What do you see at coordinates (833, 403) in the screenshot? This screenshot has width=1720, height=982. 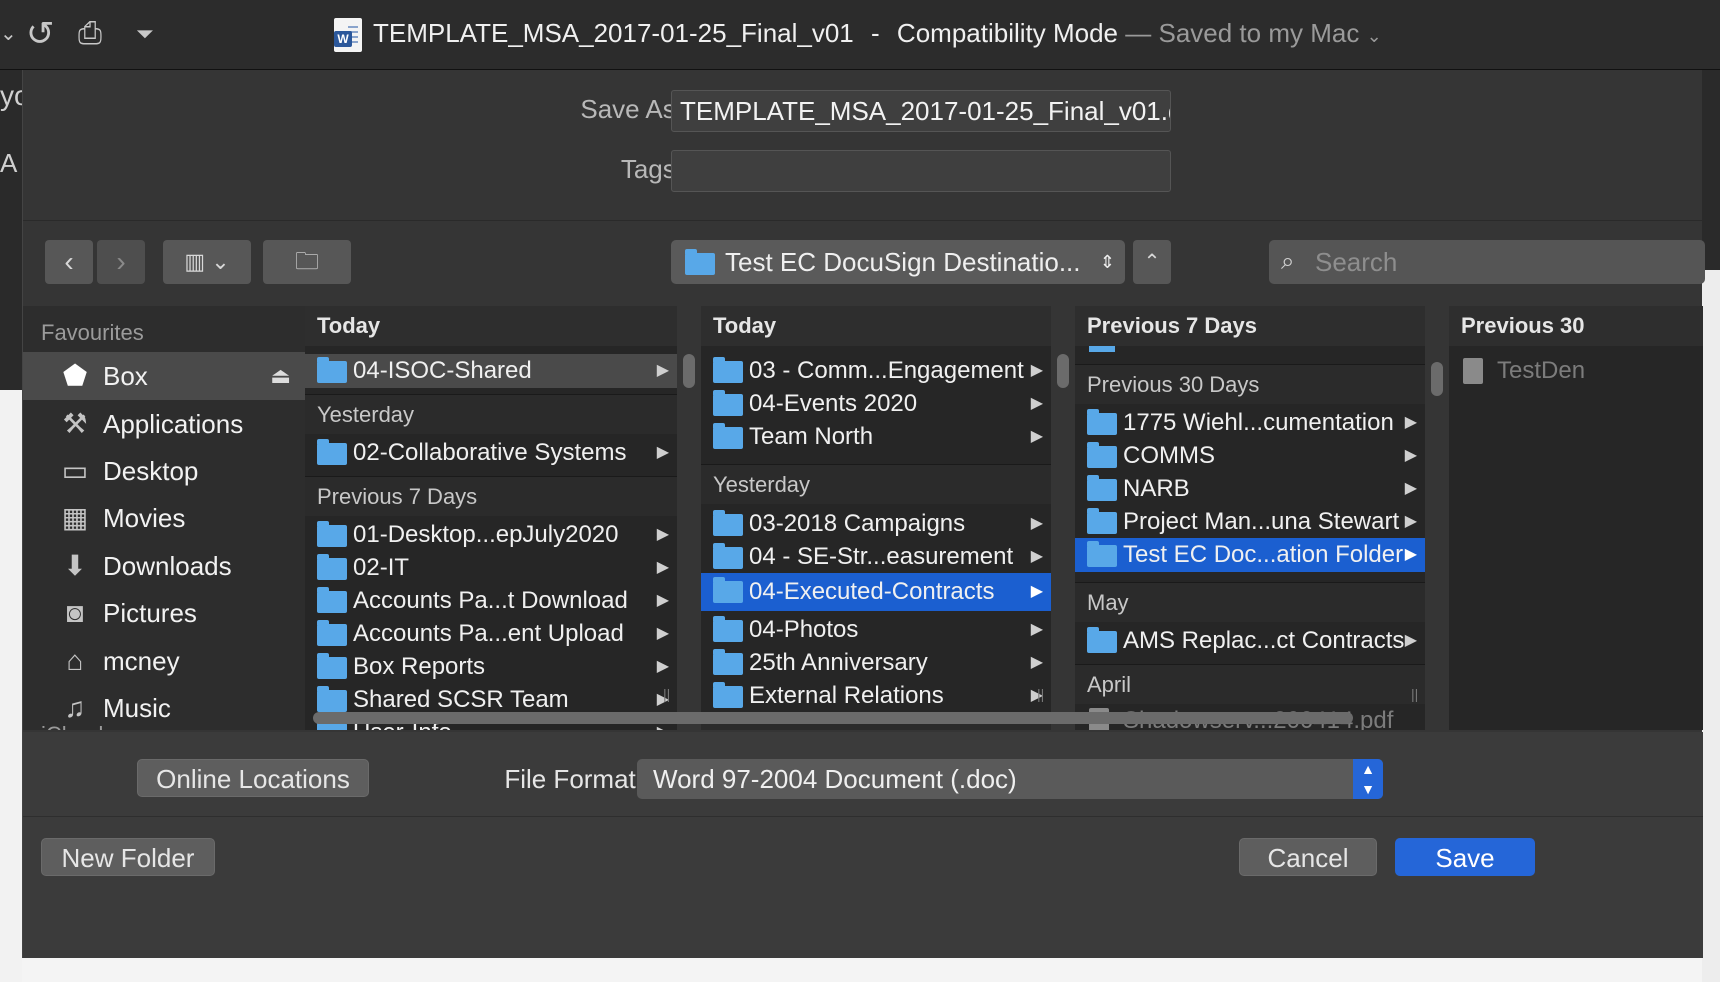 I see `item-label: 04-Events 2020` at bounding box center [833, 403].